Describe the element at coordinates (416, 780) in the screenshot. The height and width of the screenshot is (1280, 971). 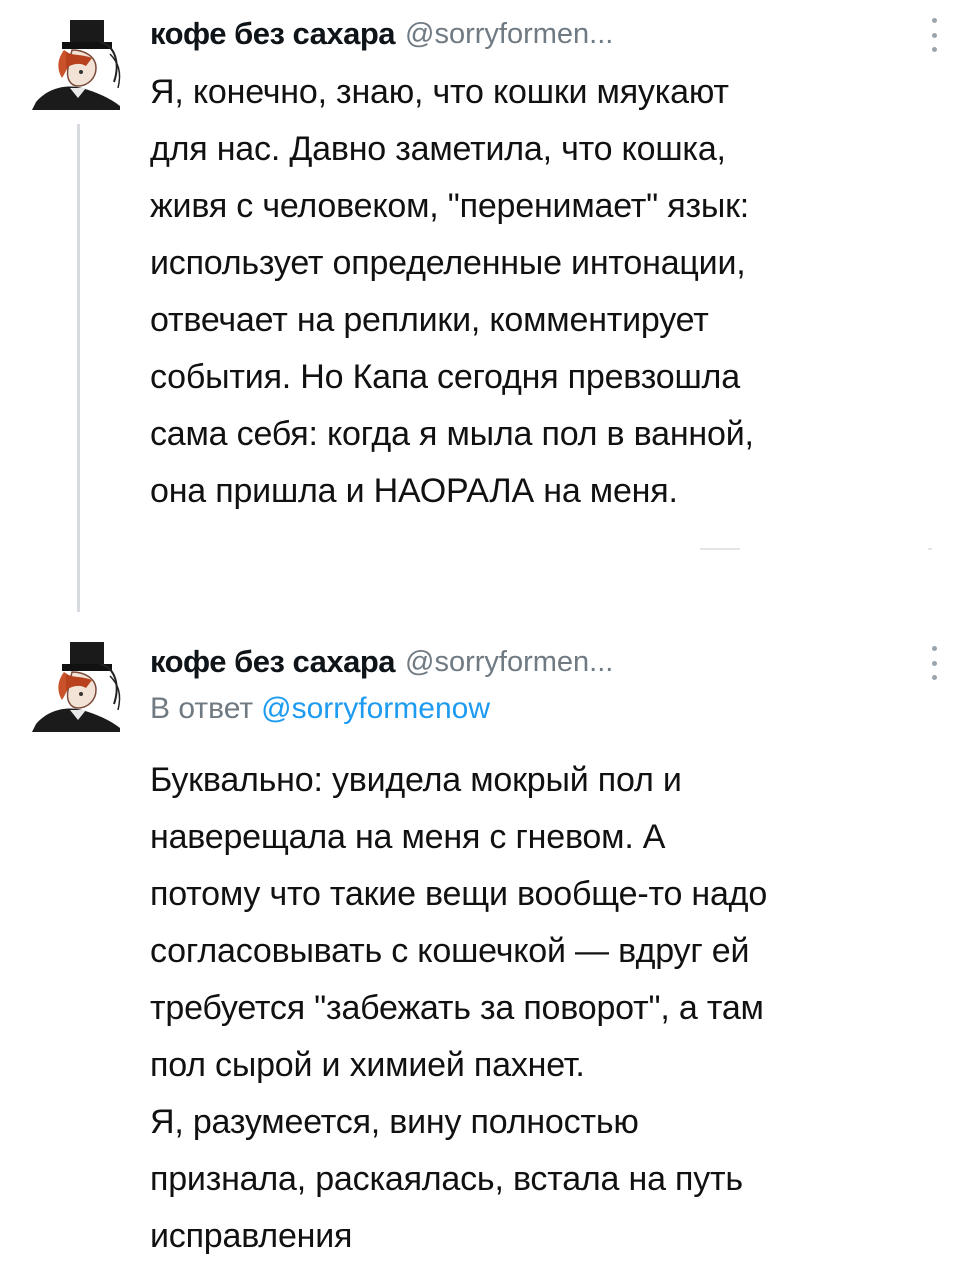
I see `tweet-text-line: Буквально: увидела мокрый пол и` at that location.